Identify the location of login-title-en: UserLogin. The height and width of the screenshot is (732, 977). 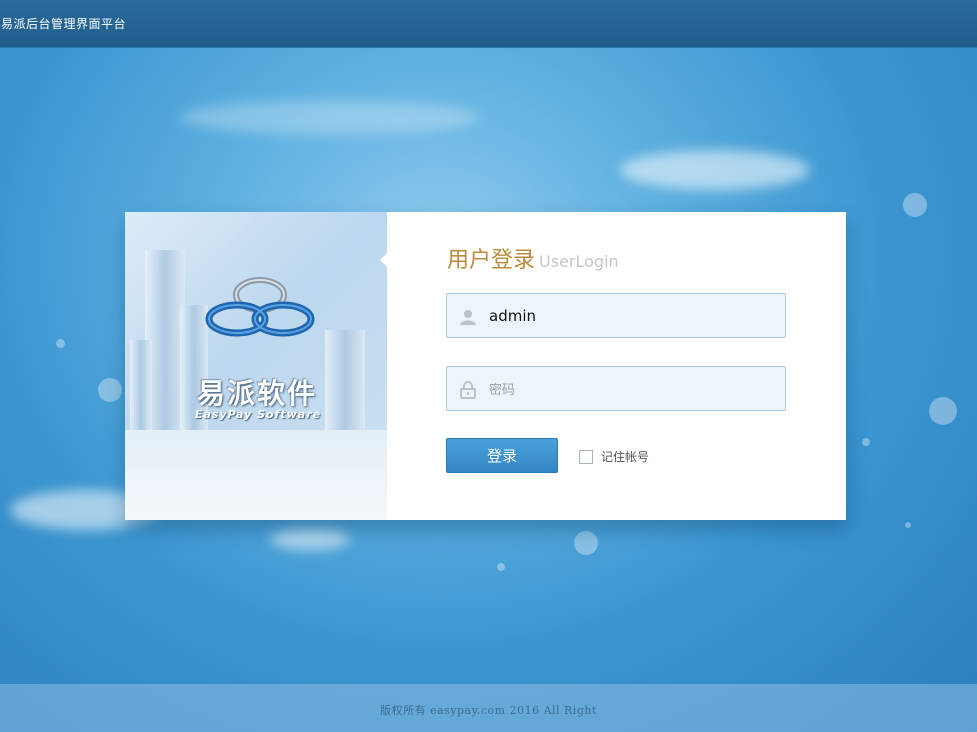
(579, 261).